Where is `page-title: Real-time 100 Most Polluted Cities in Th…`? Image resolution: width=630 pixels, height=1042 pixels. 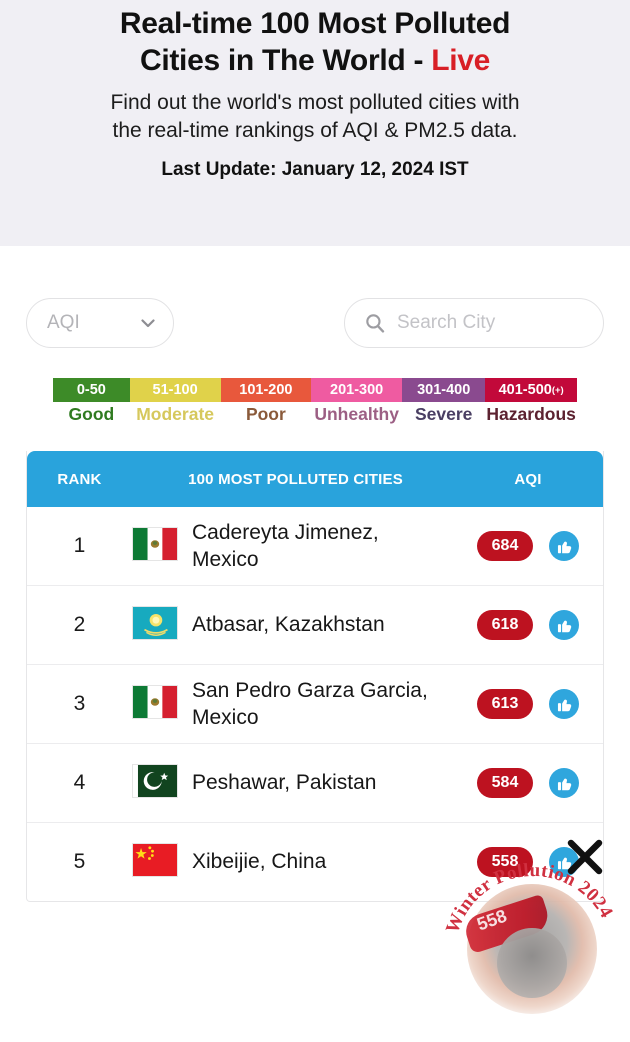 page-title: Real-time 100 Most Polluted Cities in Th… is located at coordinates (315, 42).